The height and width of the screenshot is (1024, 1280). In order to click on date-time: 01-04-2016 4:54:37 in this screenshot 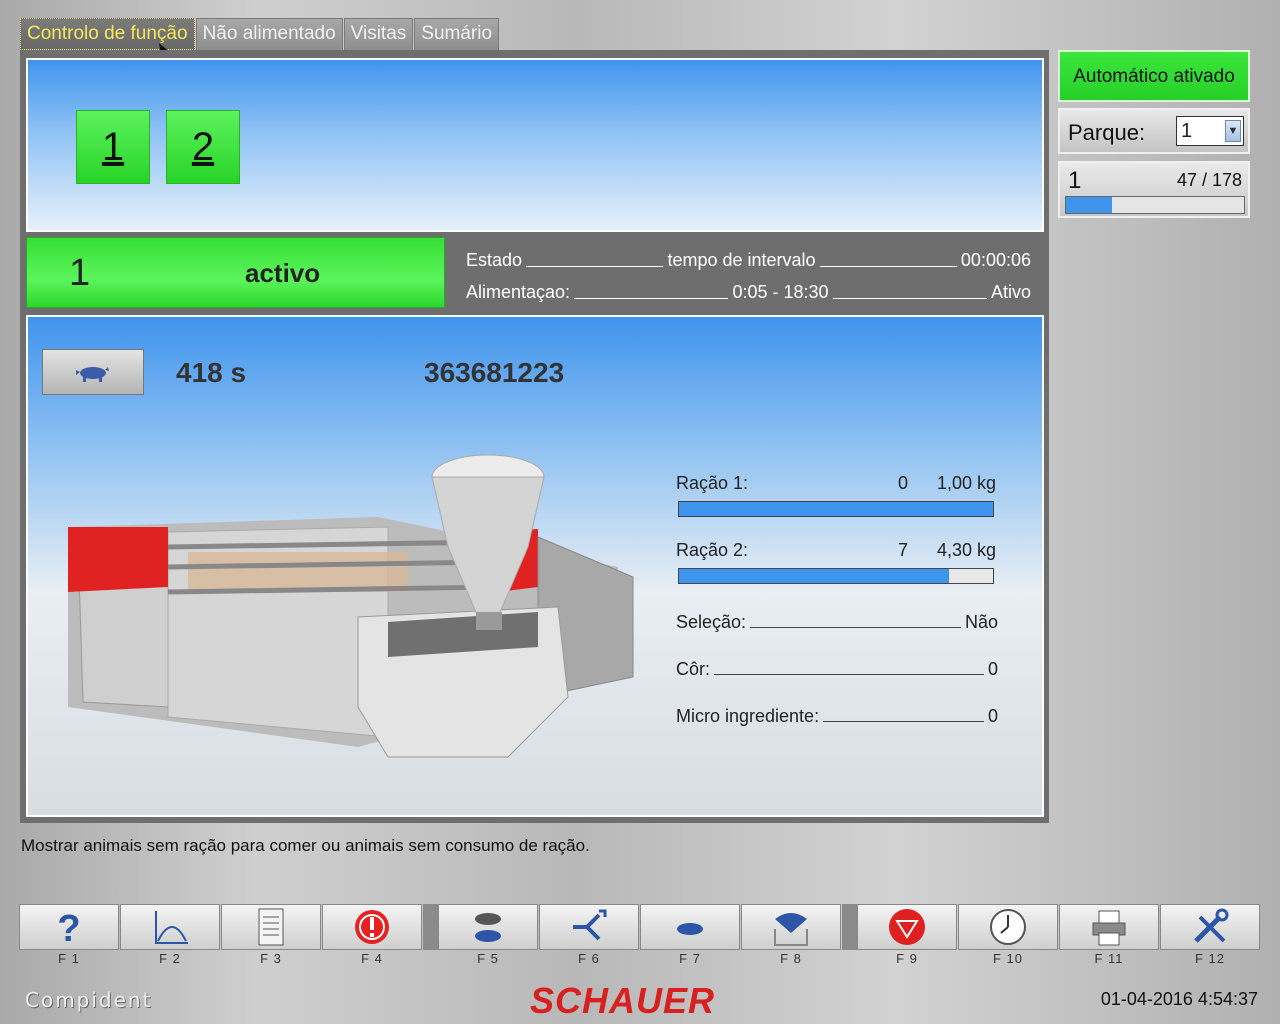, I will do `click(1179, 999)`.